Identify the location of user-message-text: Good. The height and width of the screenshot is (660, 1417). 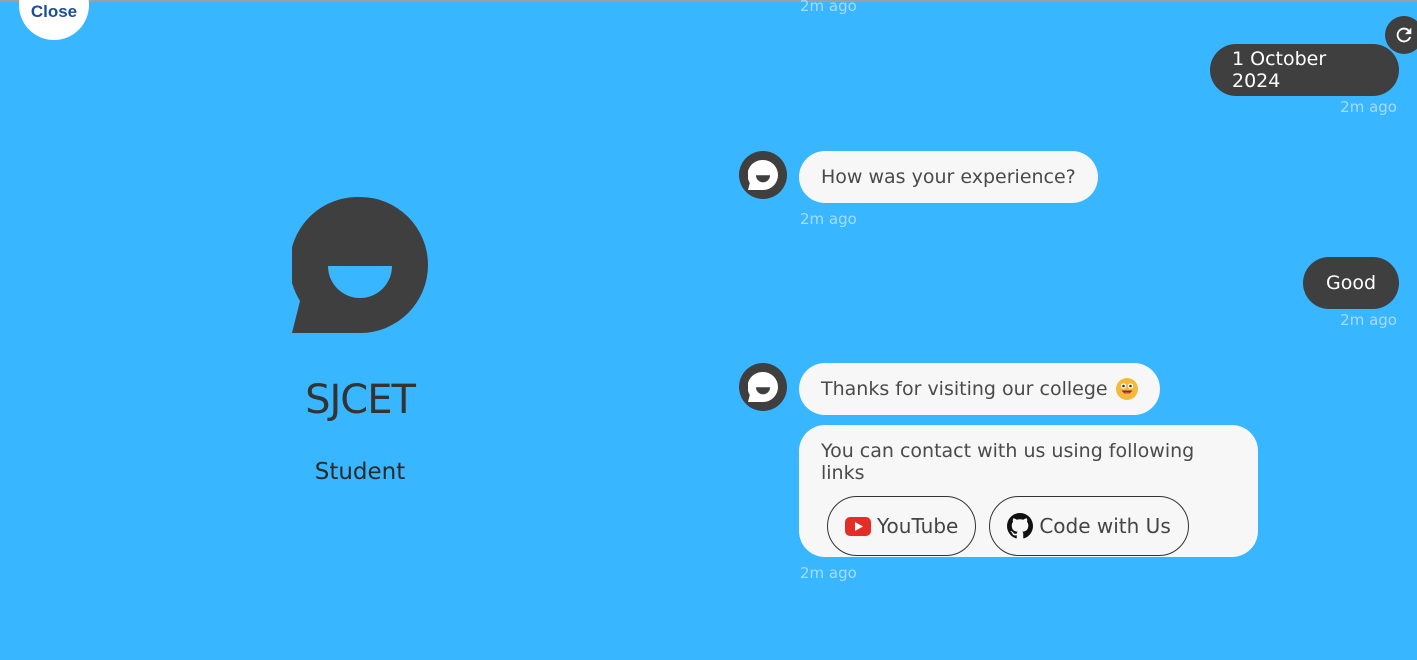
(1351, 283).